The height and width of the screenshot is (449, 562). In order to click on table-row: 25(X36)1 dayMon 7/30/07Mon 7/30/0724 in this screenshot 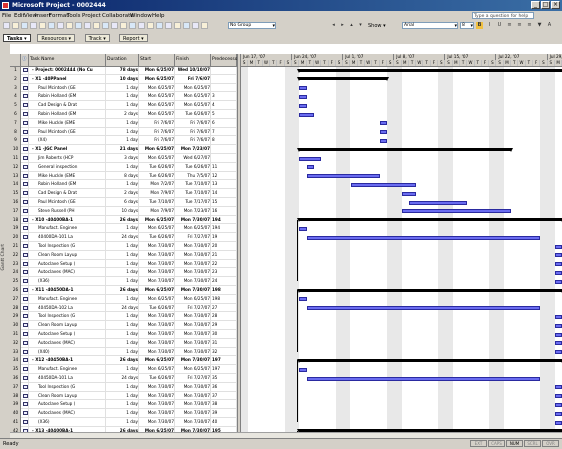, I will do `click(123, 281)`.